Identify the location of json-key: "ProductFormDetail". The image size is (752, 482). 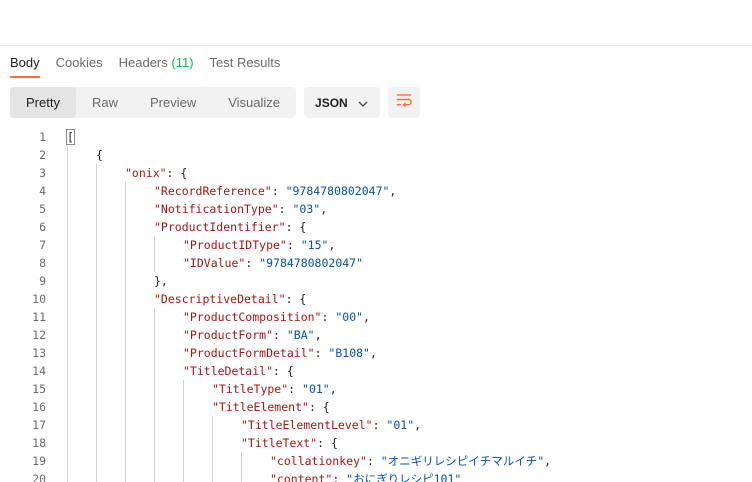
(249, 353).